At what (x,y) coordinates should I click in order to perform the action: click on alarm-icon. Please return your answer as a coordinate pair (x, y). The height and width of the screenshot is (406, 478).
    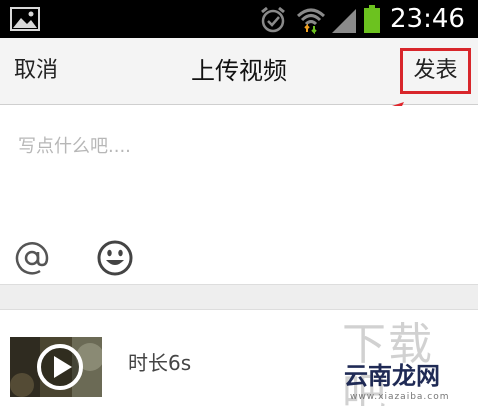
    Looking at the image, I should click on (273, 19).